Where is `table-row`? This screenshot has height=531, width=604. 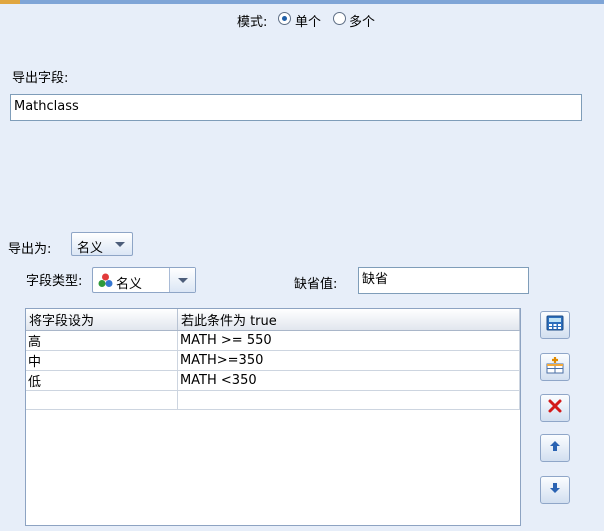 table-row is located at coordinates (273, 400).